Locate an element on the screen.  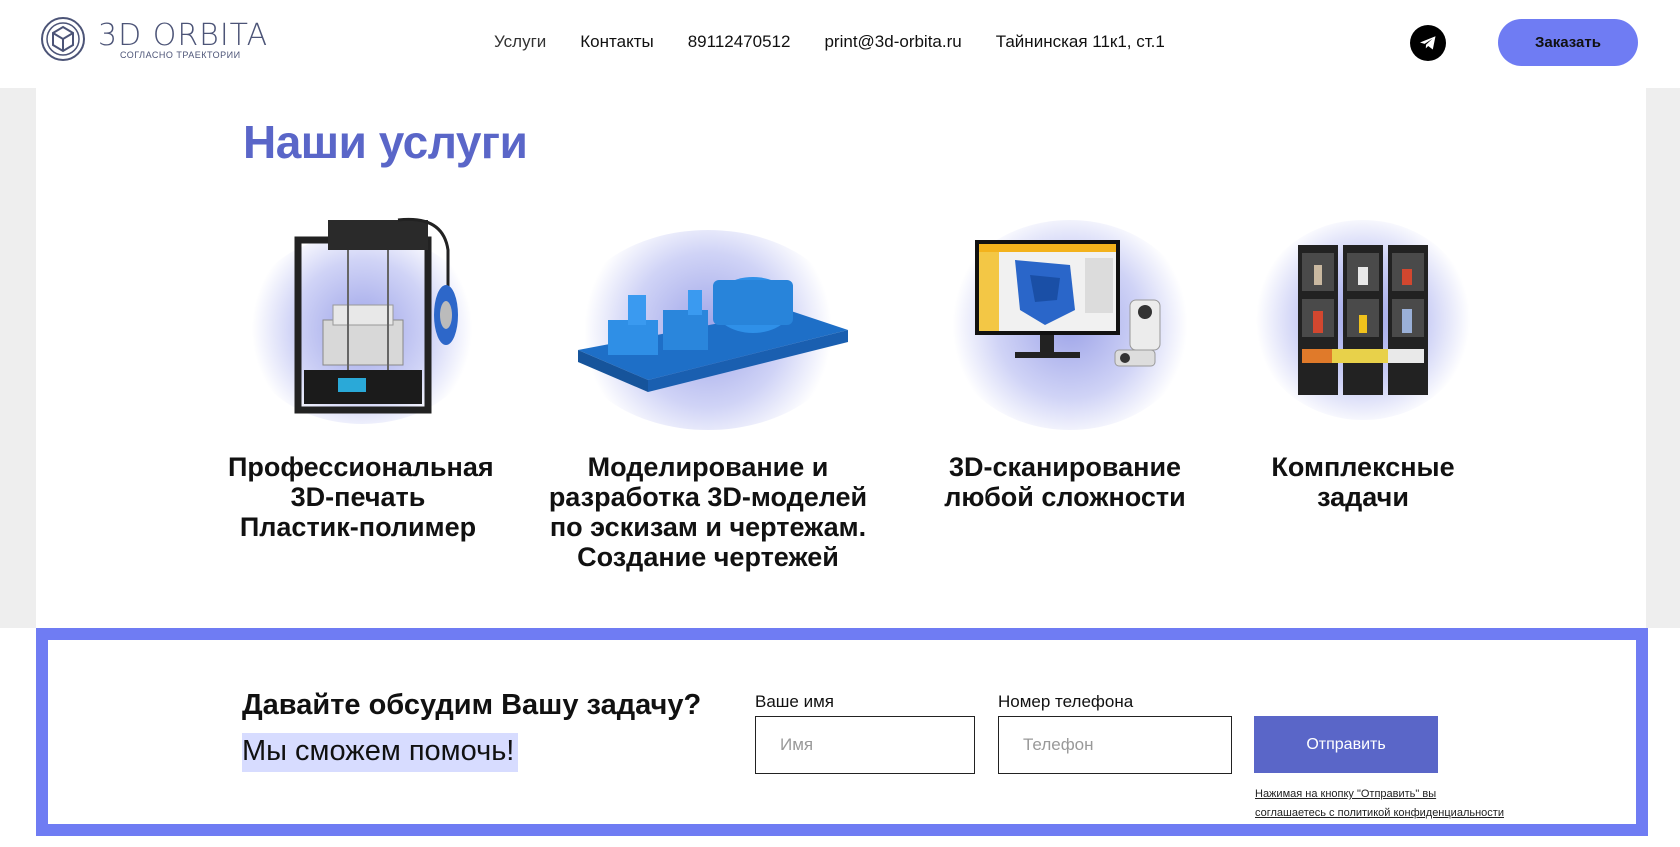
service-caption-3d-scanning: 3D-сканирование любой сложности is located at coordinates (1065, 482).